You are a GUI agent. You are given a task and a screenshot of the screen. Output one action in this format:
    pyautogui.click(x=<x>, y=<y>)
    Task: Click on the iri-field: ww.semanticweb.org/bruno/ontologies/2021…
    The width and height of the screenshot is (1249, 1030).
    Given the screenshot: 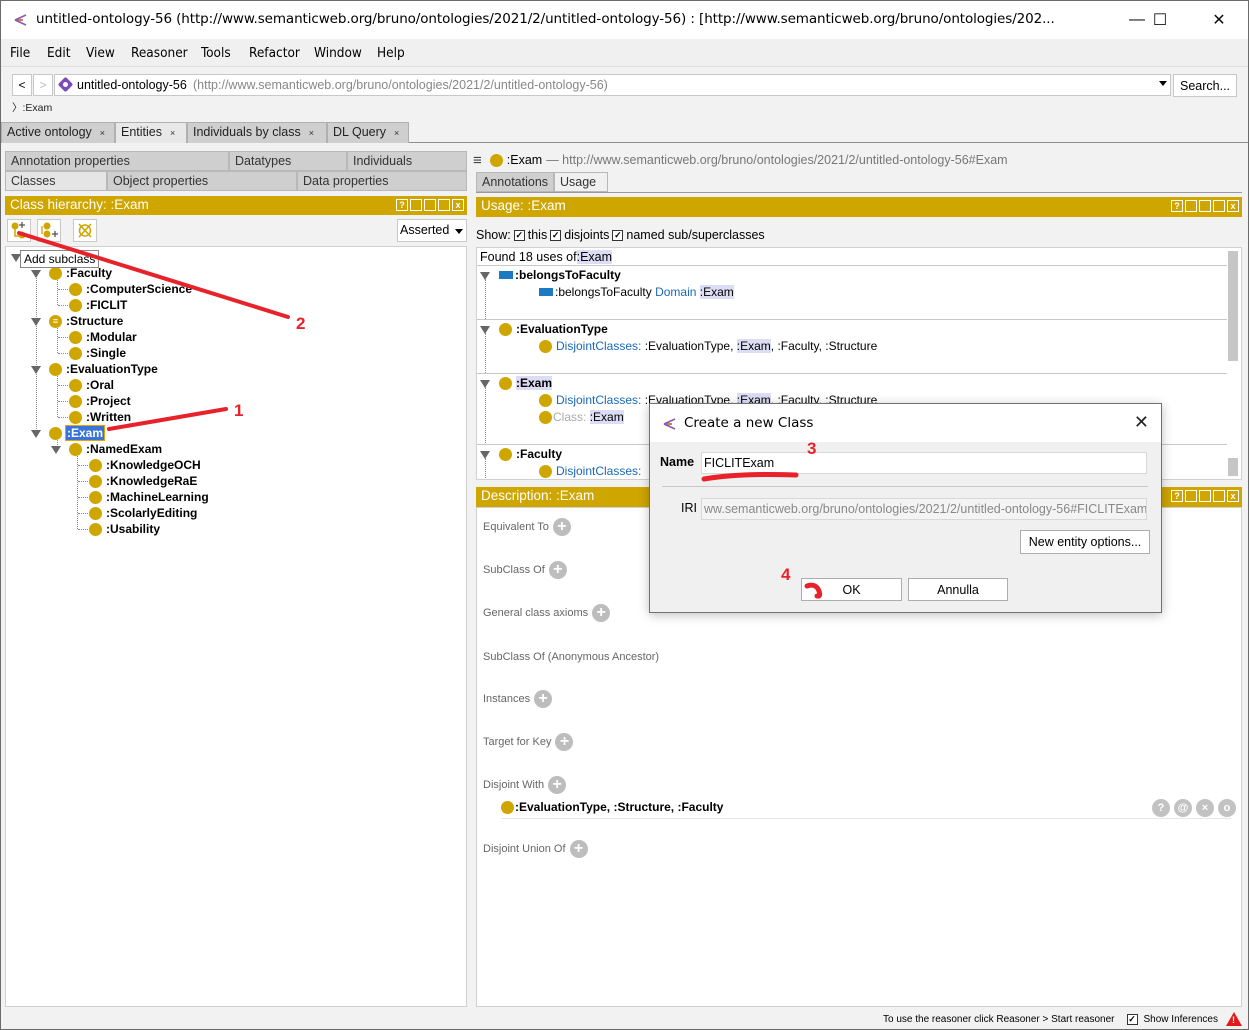 What is the action you would take?
    pyautogui.click(x=924, y=509)
    